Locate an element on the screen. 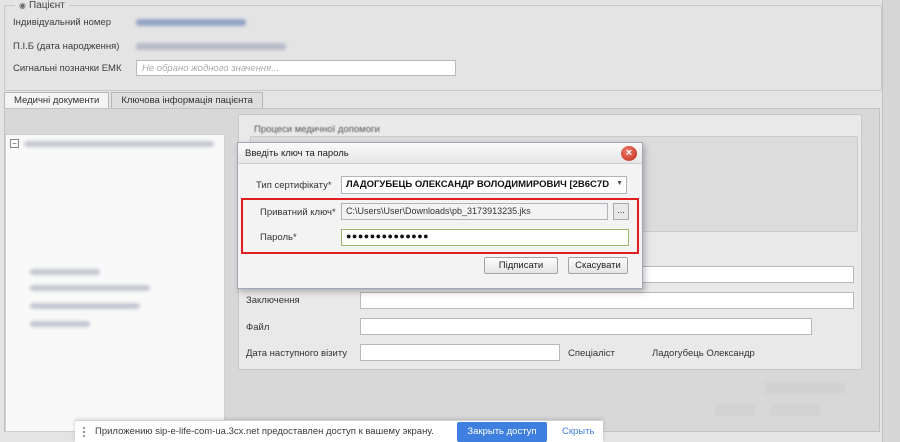  chevron-down-icon: ▼ is located at coordinates (619, 183).